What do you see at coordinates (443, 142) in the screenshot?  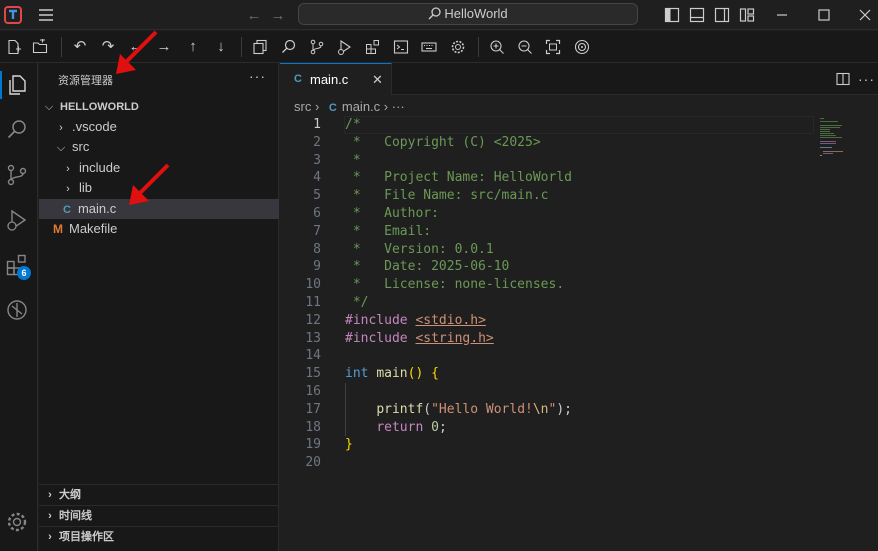 I see `code-text: * Copyright (C) <2025>` at bounding box center [443, 142].